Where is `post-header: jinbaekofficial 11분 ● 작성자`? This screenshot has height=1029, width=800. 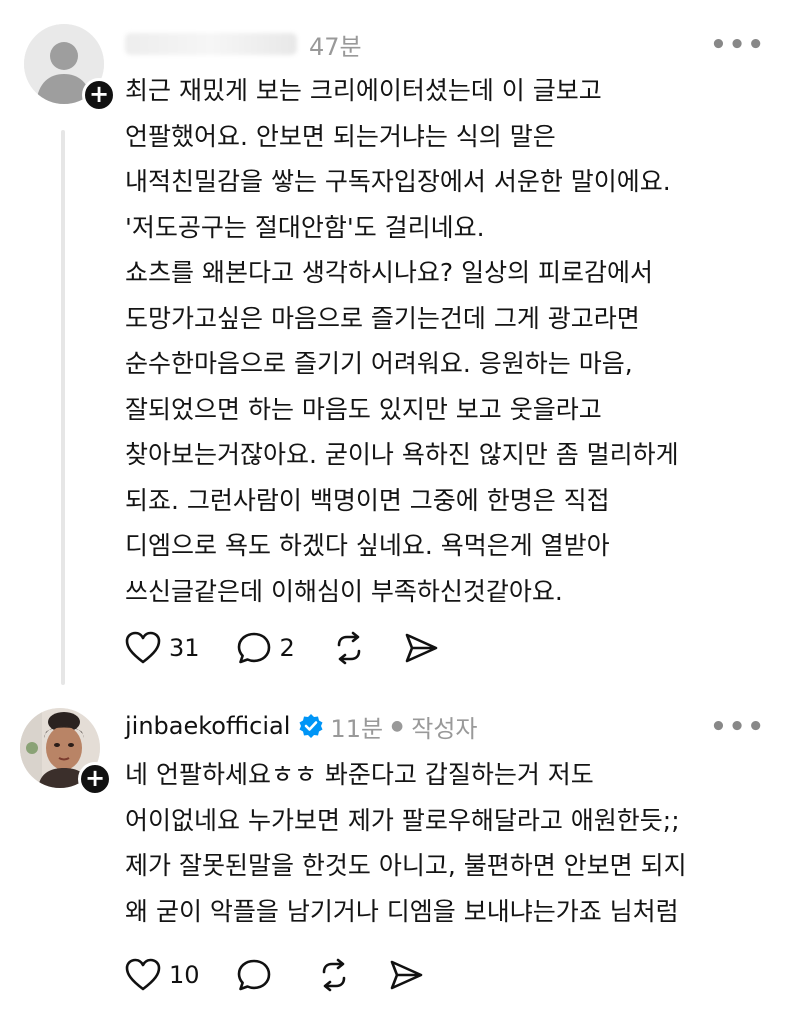
post-header: jinbaekofficial 11분 ● 작성자 is located at coordinates (447, 726).